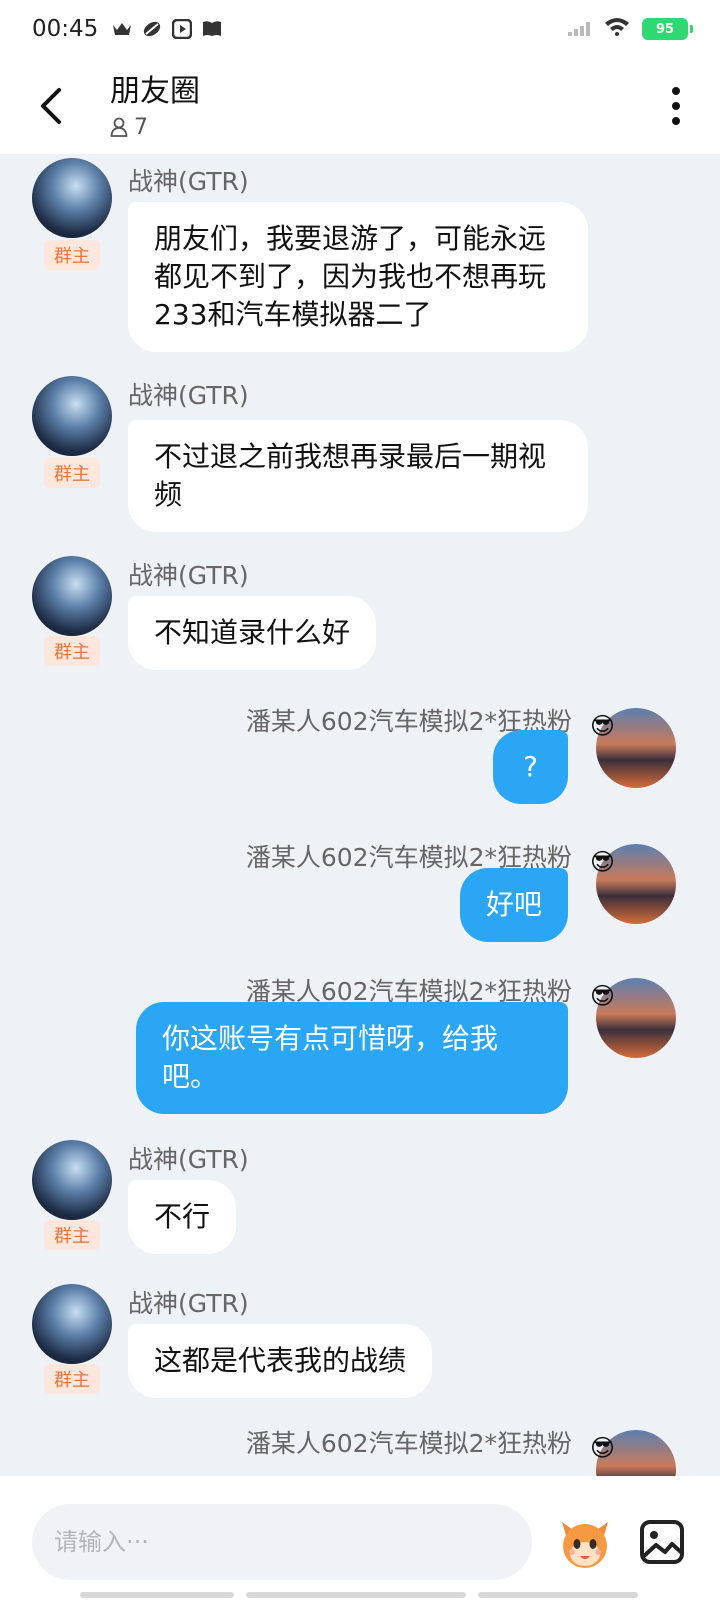 The height and width of the screenshot is (1600, 720). I want to click on message-input, so click(282, 1542).